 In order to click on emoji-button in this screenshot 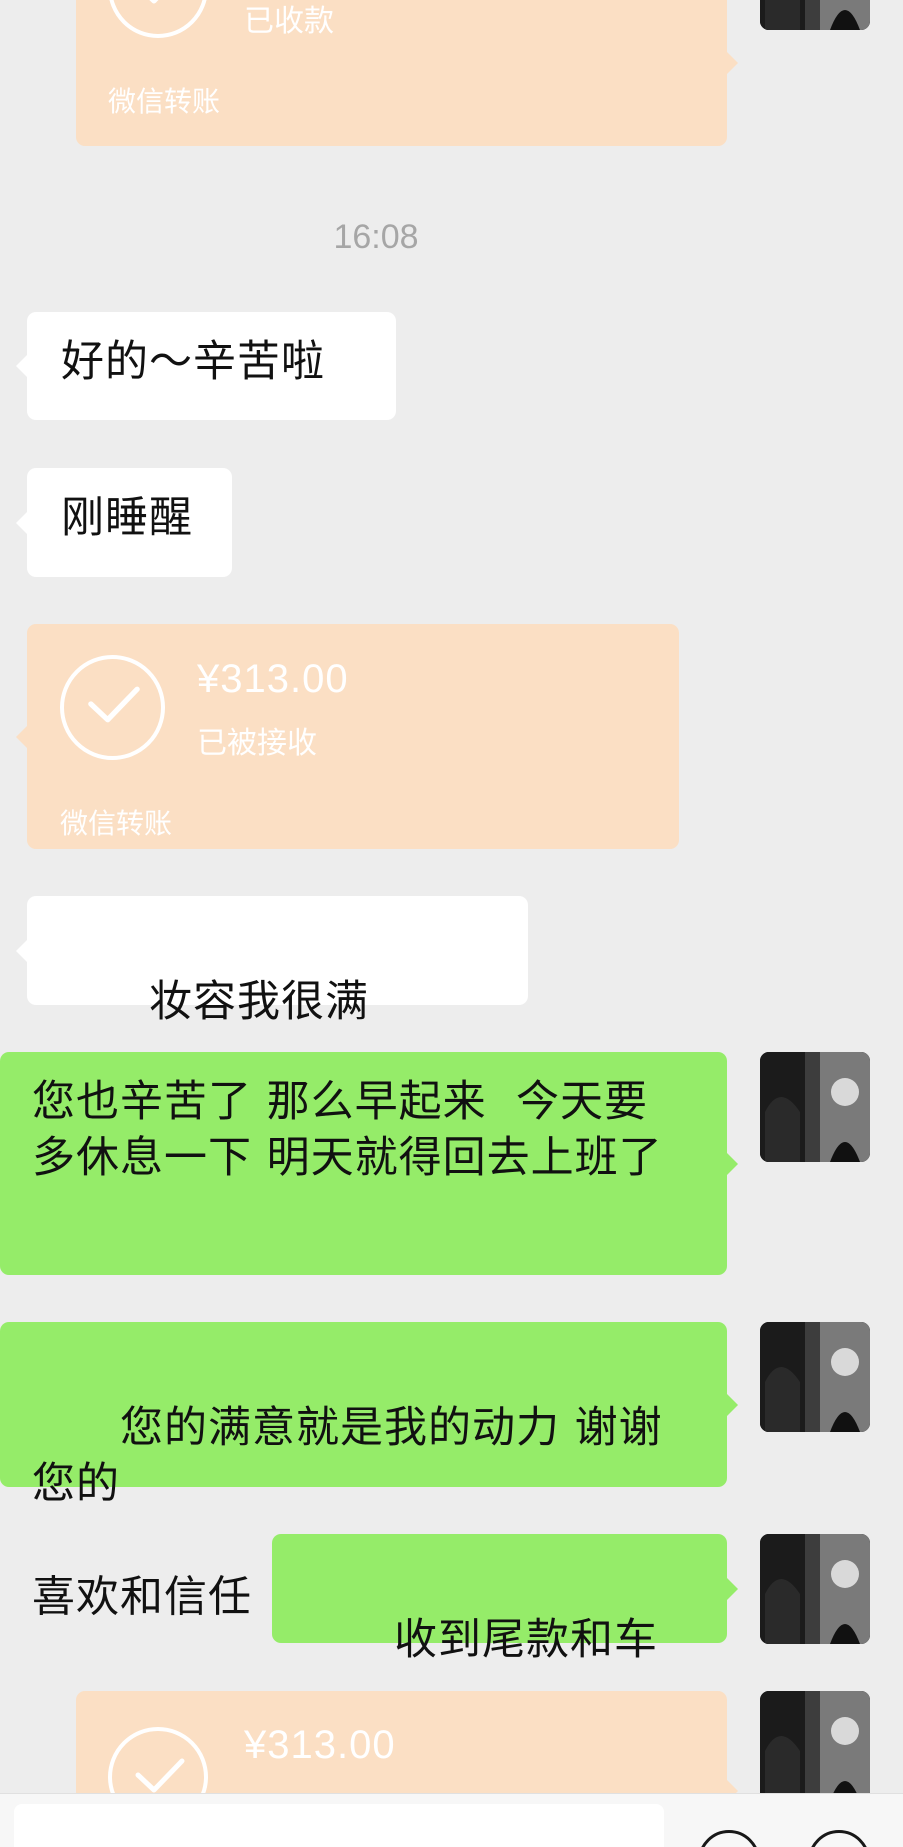, I will do `click(729, 1838)`.